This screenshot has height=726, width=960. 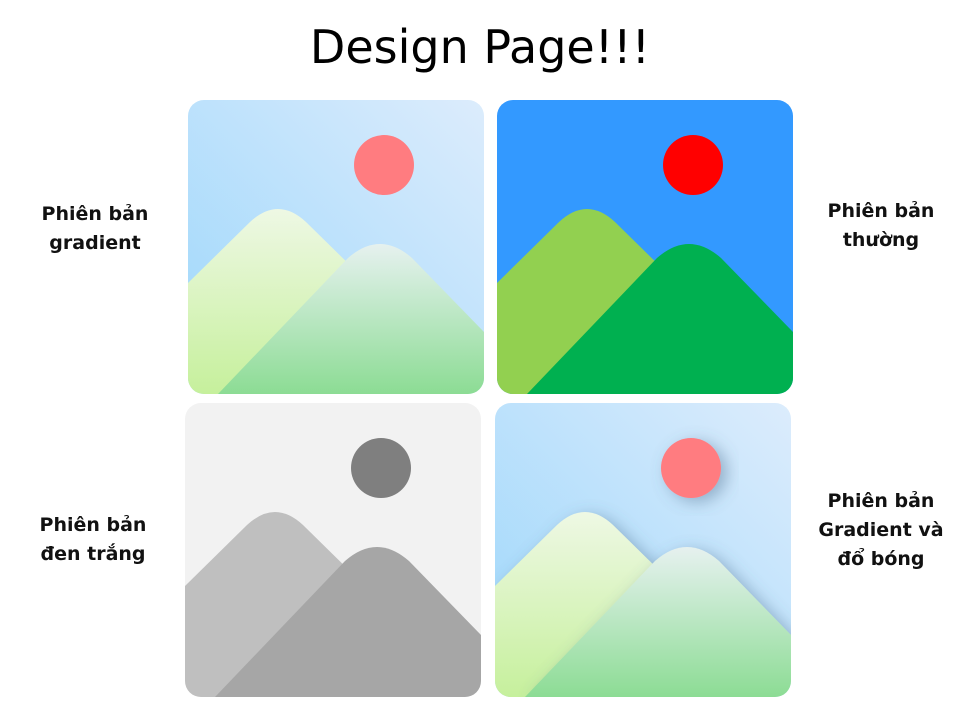 I want to click on label-normal-line-1: Phiên bản, so click(x=881, y=211).